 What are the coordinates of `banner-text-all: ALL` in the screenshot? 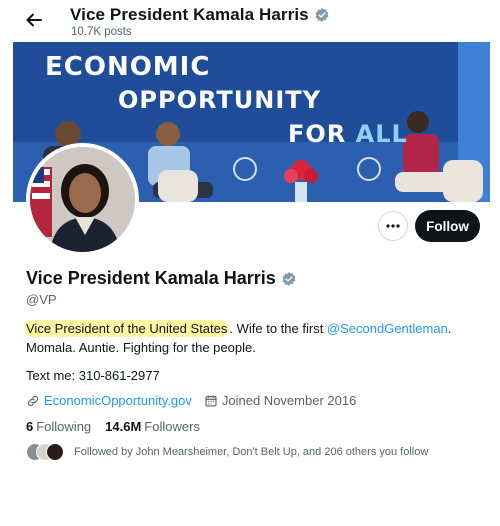 It's located at (381, 134).